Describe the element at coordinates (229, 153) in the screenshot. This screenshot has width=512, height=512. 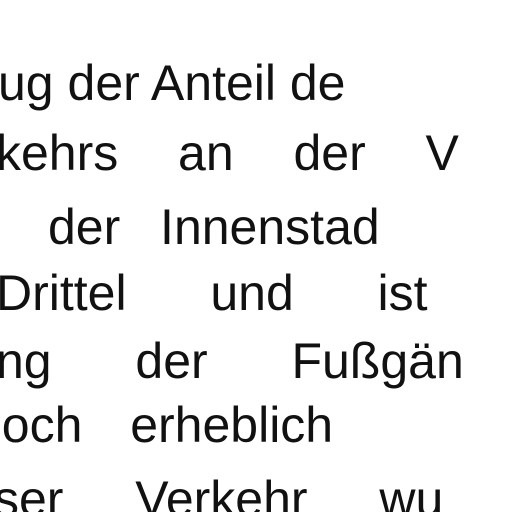
I see `text-line-2: kehrs an der V` at that location.